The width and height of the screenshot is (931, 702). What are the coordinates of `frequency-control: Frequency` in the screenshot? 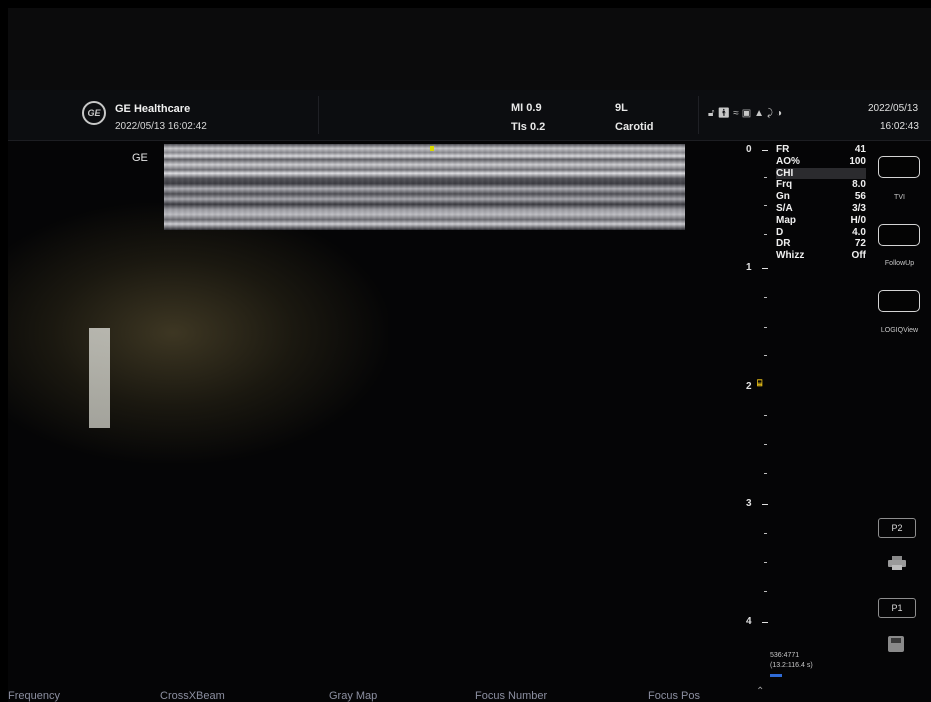 It's located at (34, 696).